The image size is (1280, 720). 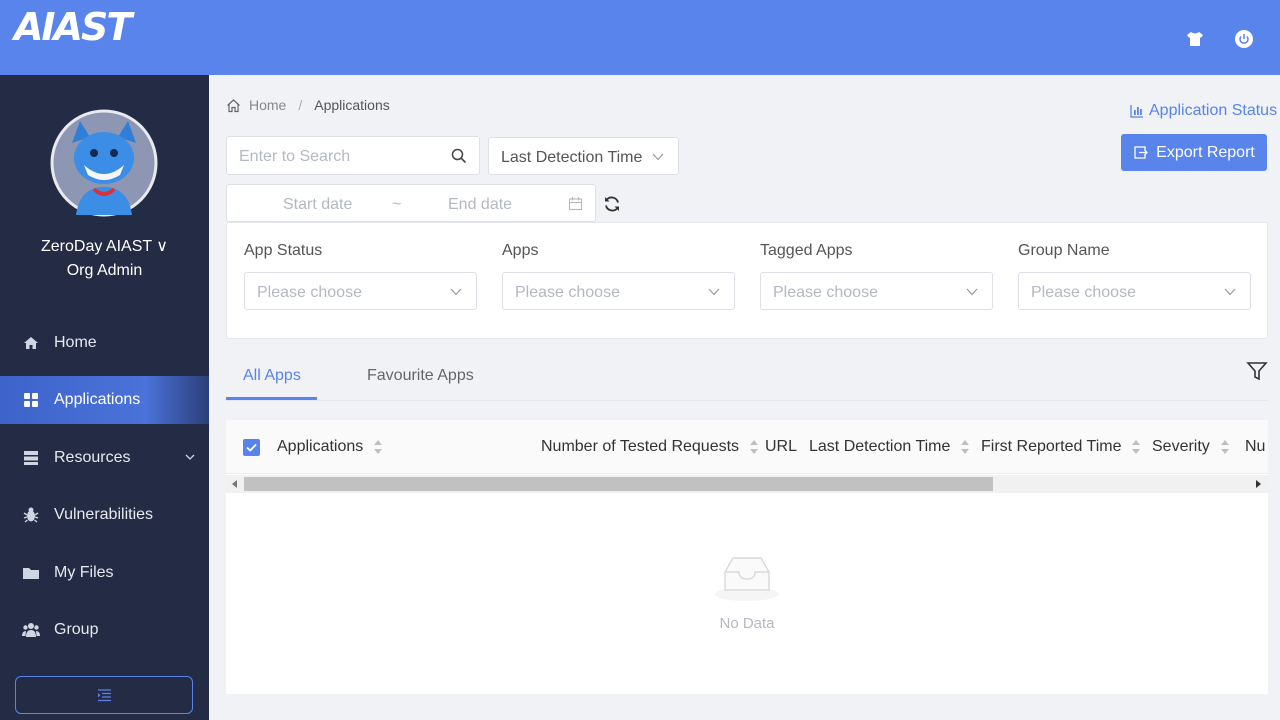 I want to click on sidebar-item-my-files: My Files, so click(x=104, y=573).